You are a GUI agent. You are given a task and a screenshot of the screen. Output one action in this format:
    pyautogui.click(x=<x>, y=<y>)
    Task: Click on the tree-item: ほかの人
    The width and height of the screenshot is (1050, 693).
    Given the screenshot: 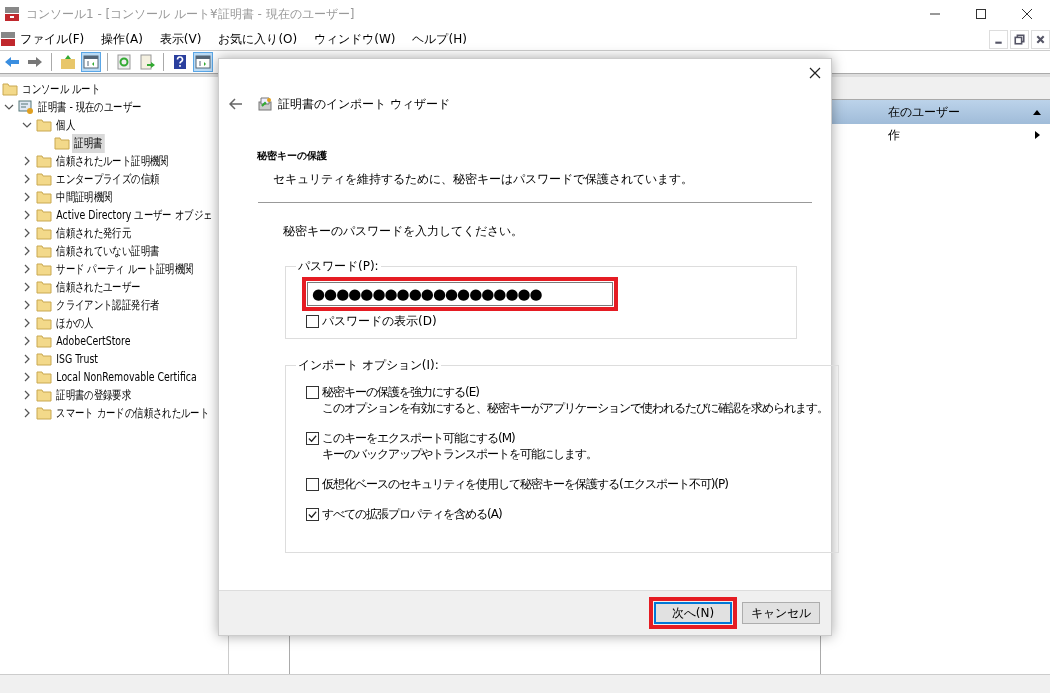 What is the action you would take?
    pyautogui.click(x=75, y=323)
    